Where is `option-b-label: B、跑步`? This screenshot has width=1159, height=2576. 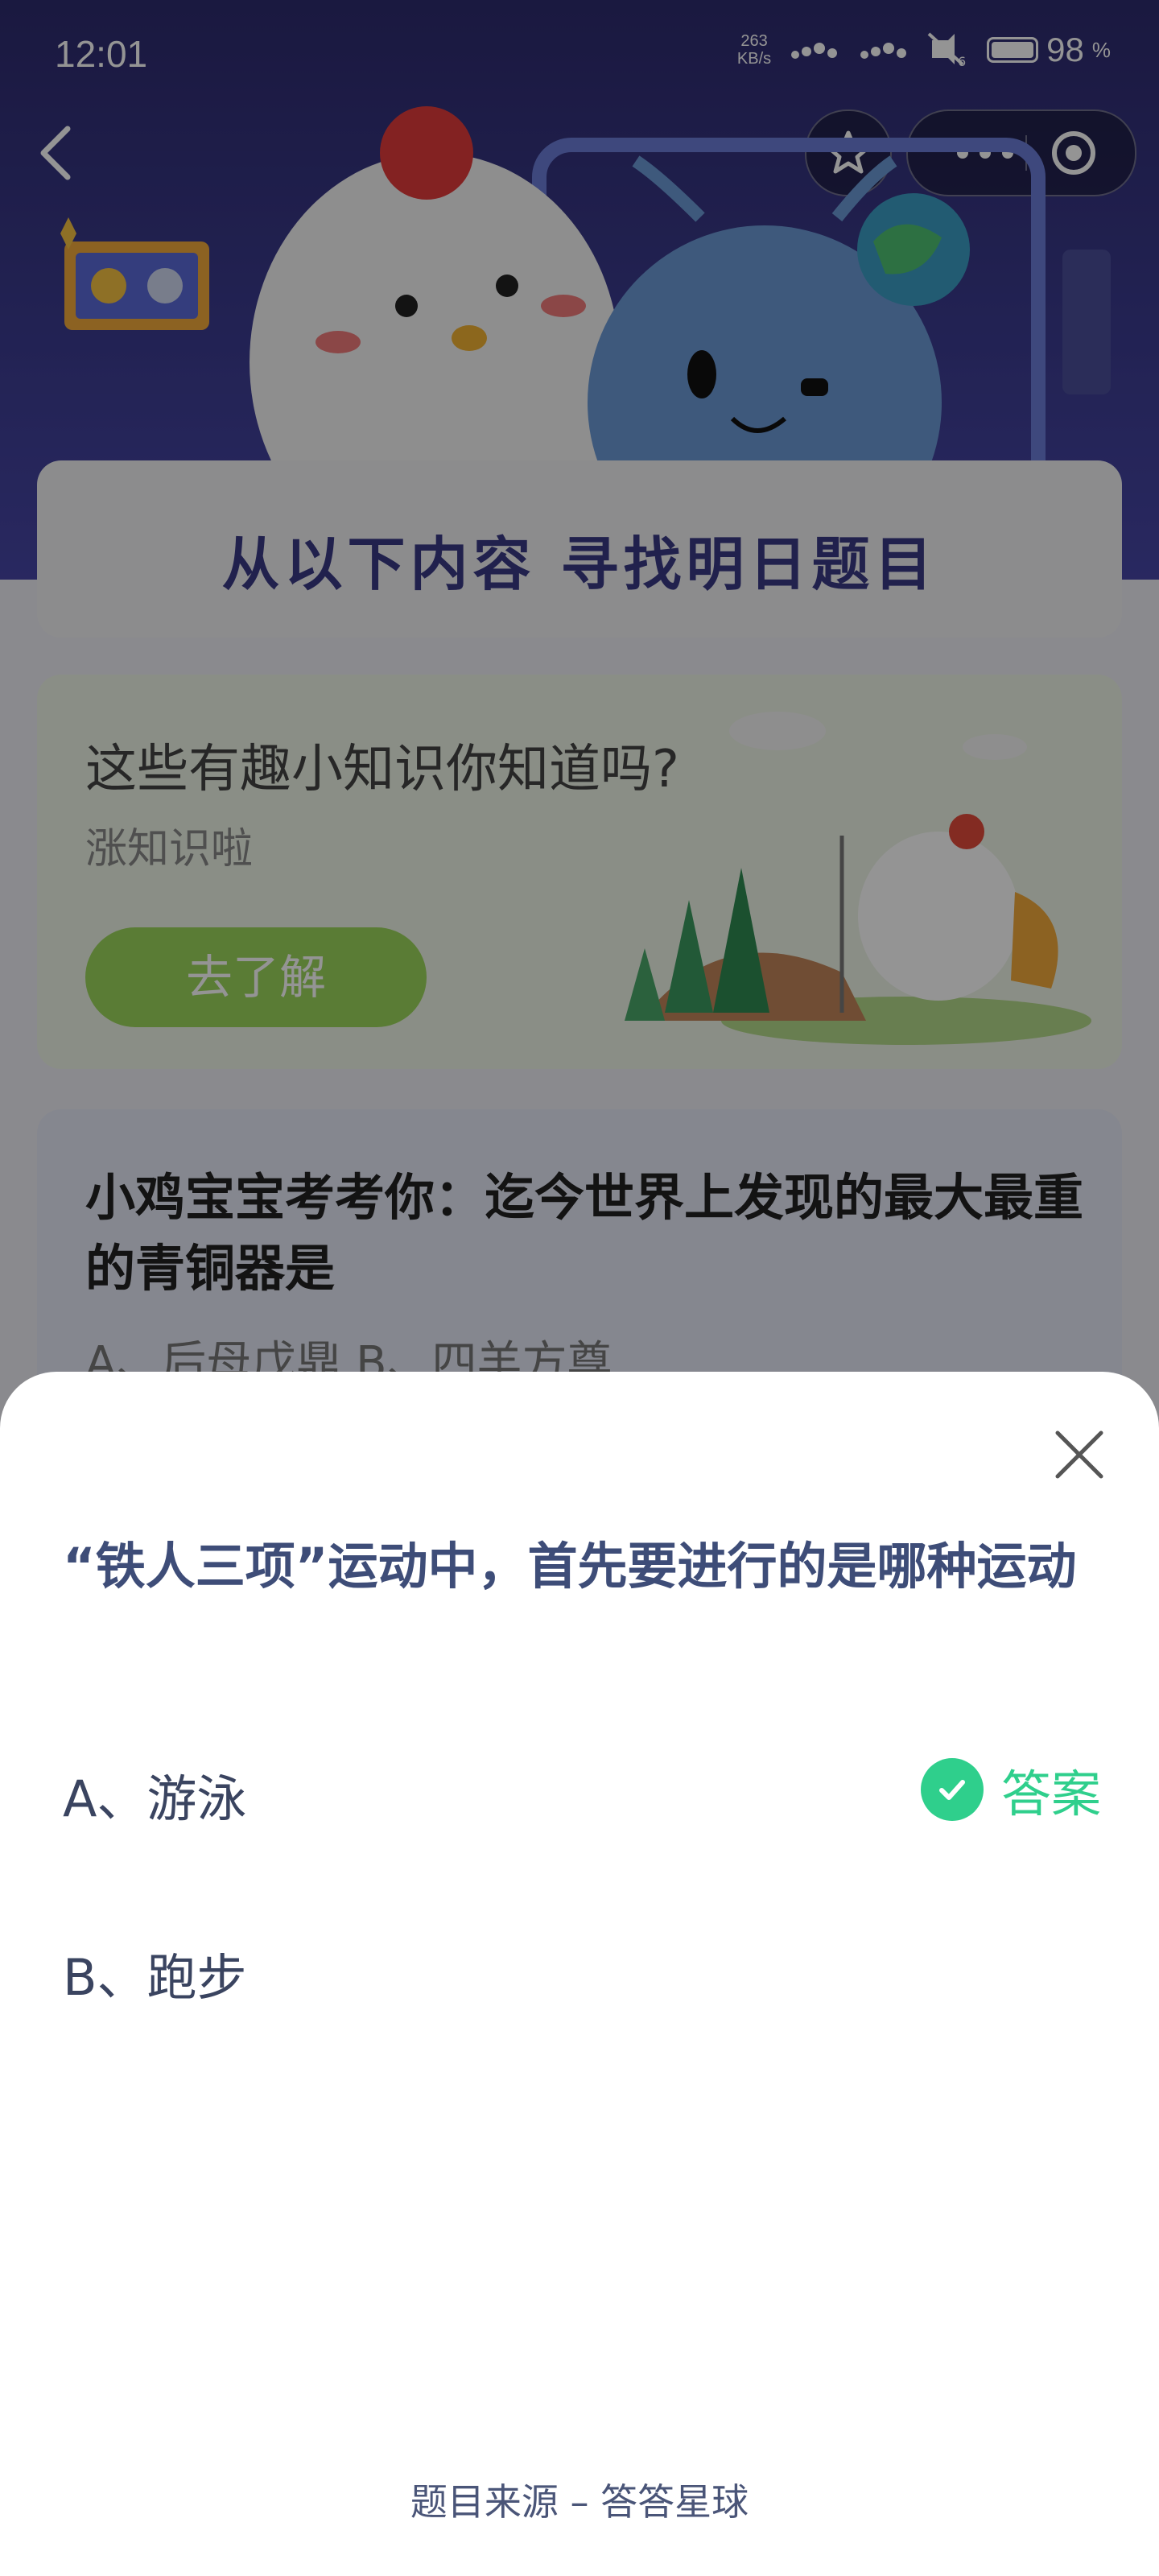
option-b-label: B、跑步 is located at coordinates (155, 1977).